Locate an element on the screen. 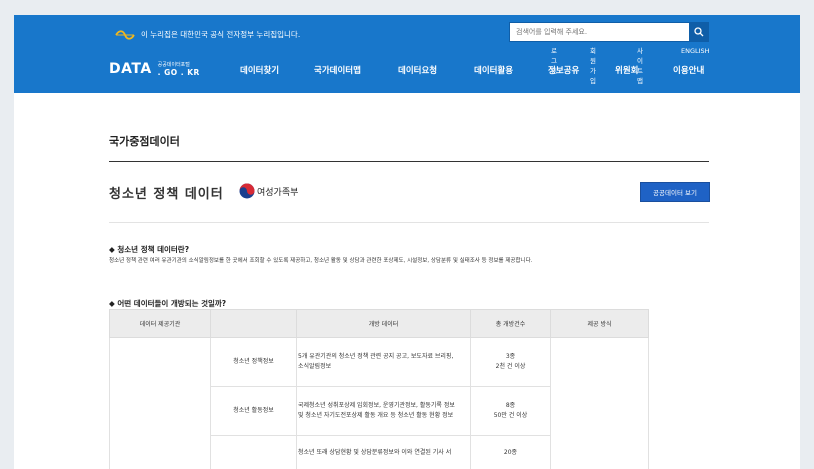  count-cell: 20종 is located at coordinates (510, 452).